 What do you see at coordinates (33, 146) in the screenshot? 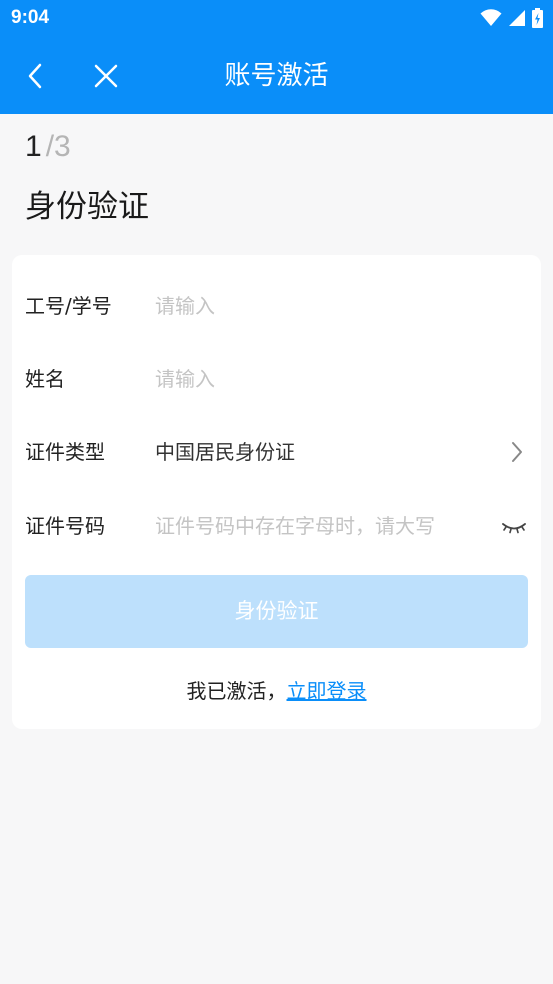
I see `step-current: 1` at bounding box center [33, 146].